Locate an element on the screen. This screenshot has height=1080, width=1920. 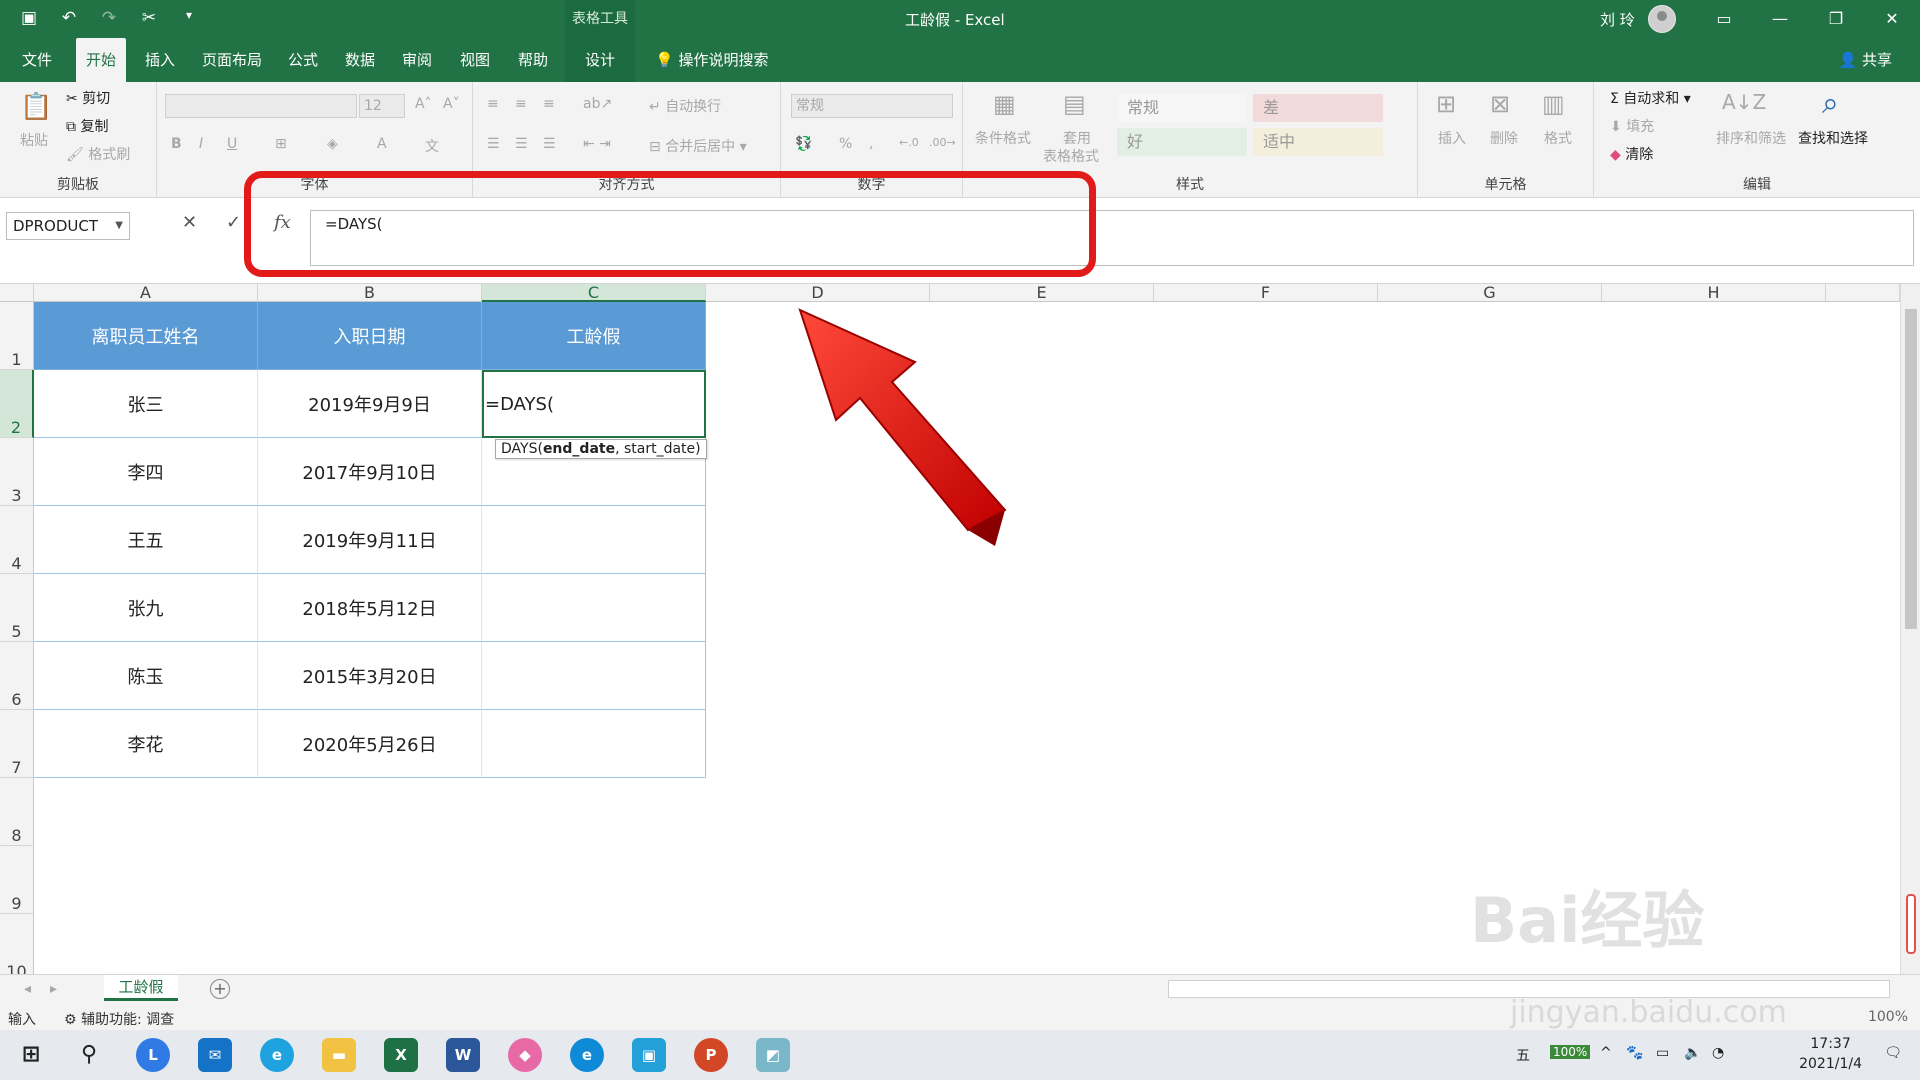
tab-page-layout: 页面布局 is located at coordinates (232, 60).